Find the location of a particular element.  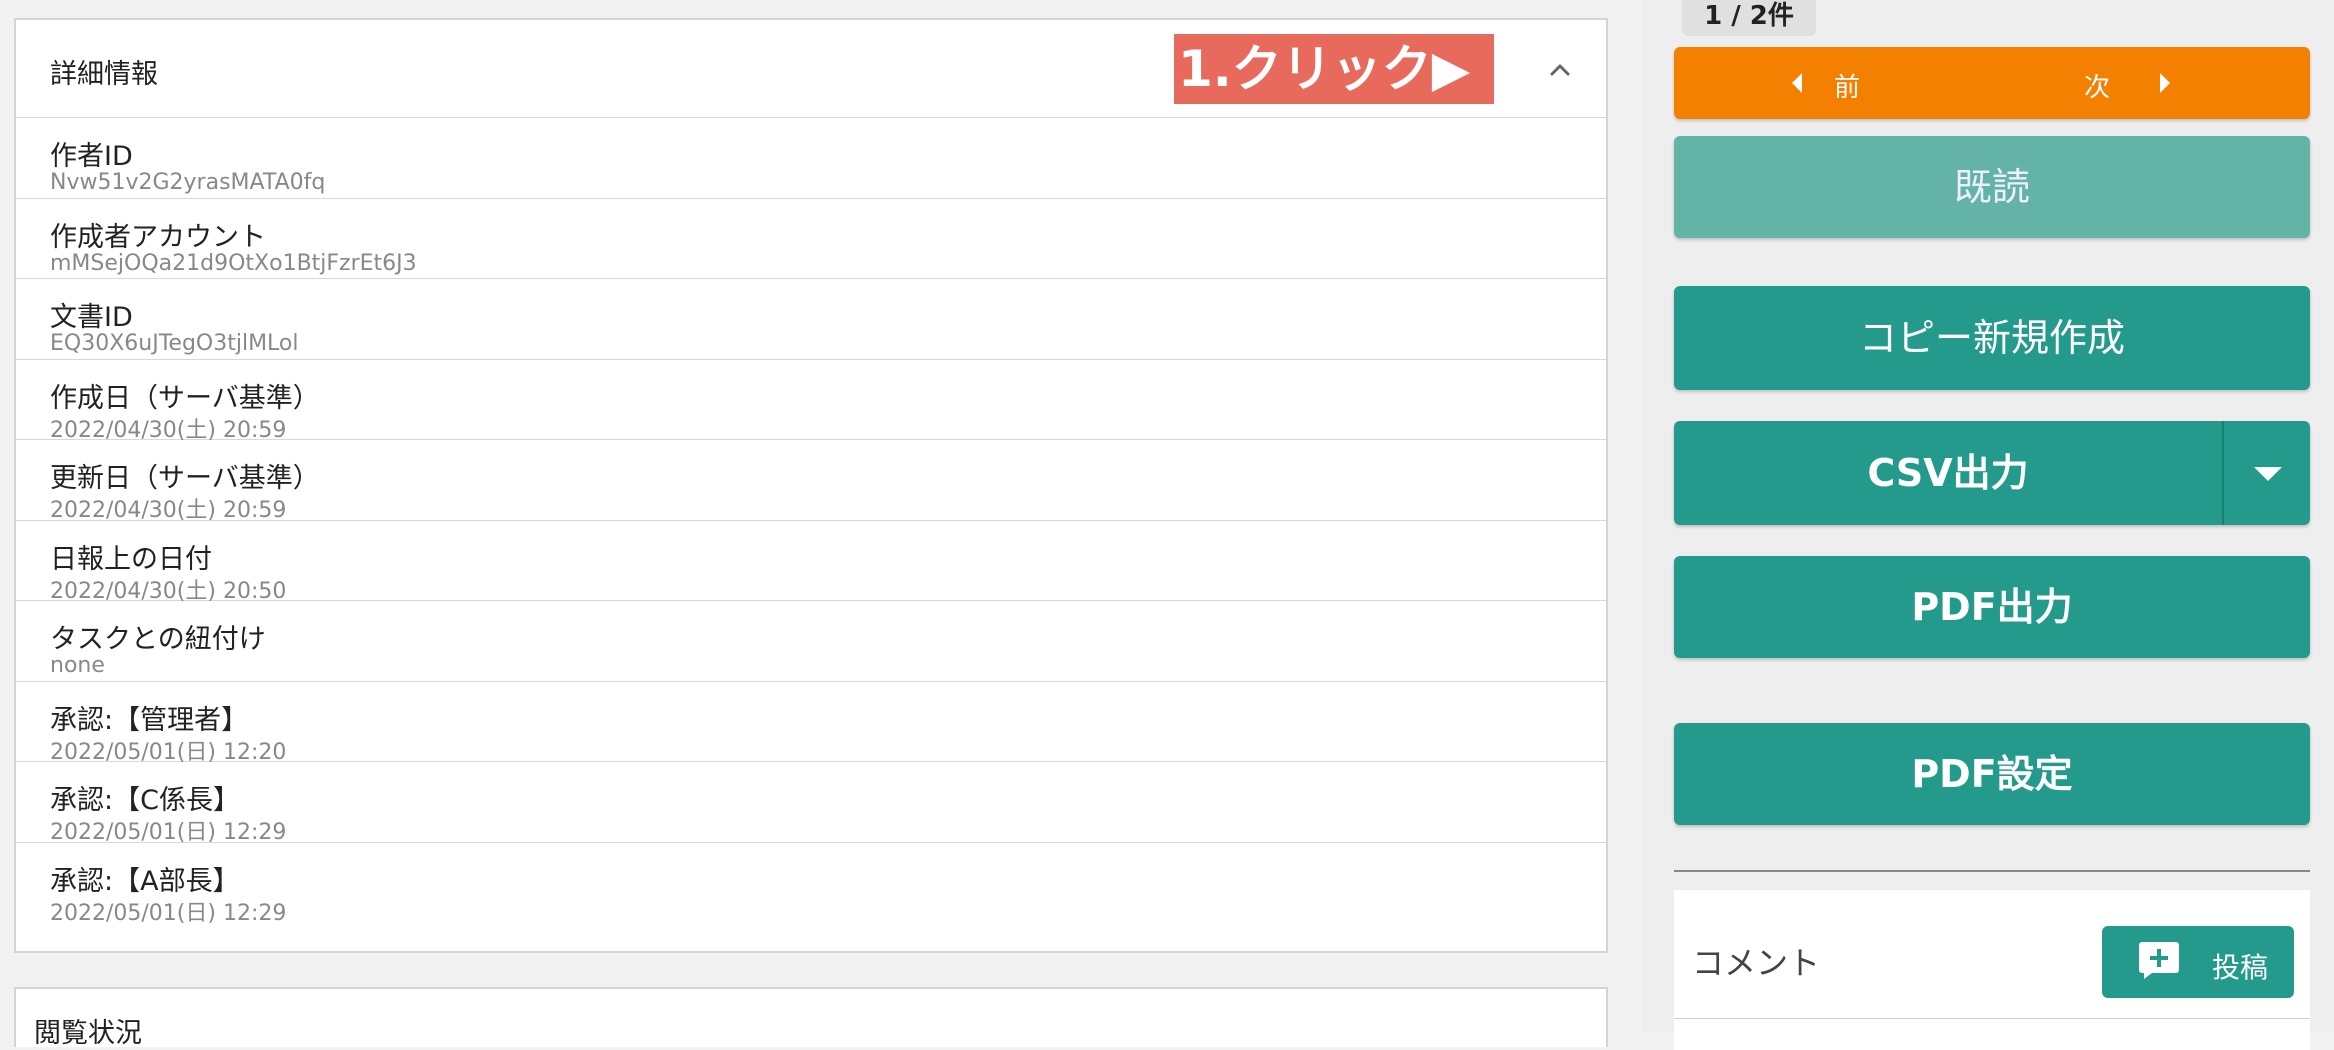

detail-row-label: 日報上の日付 is located at coordinates (131, 559).